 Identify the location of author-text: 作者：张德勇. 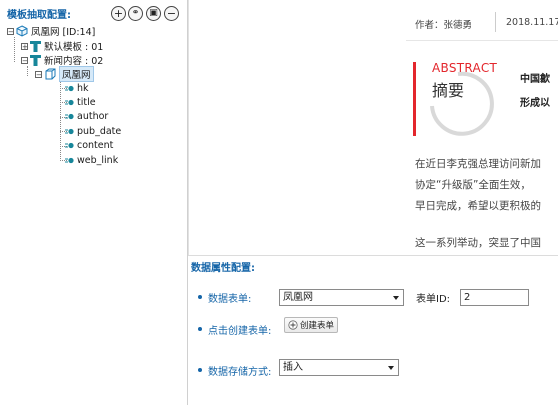
(444, 25).